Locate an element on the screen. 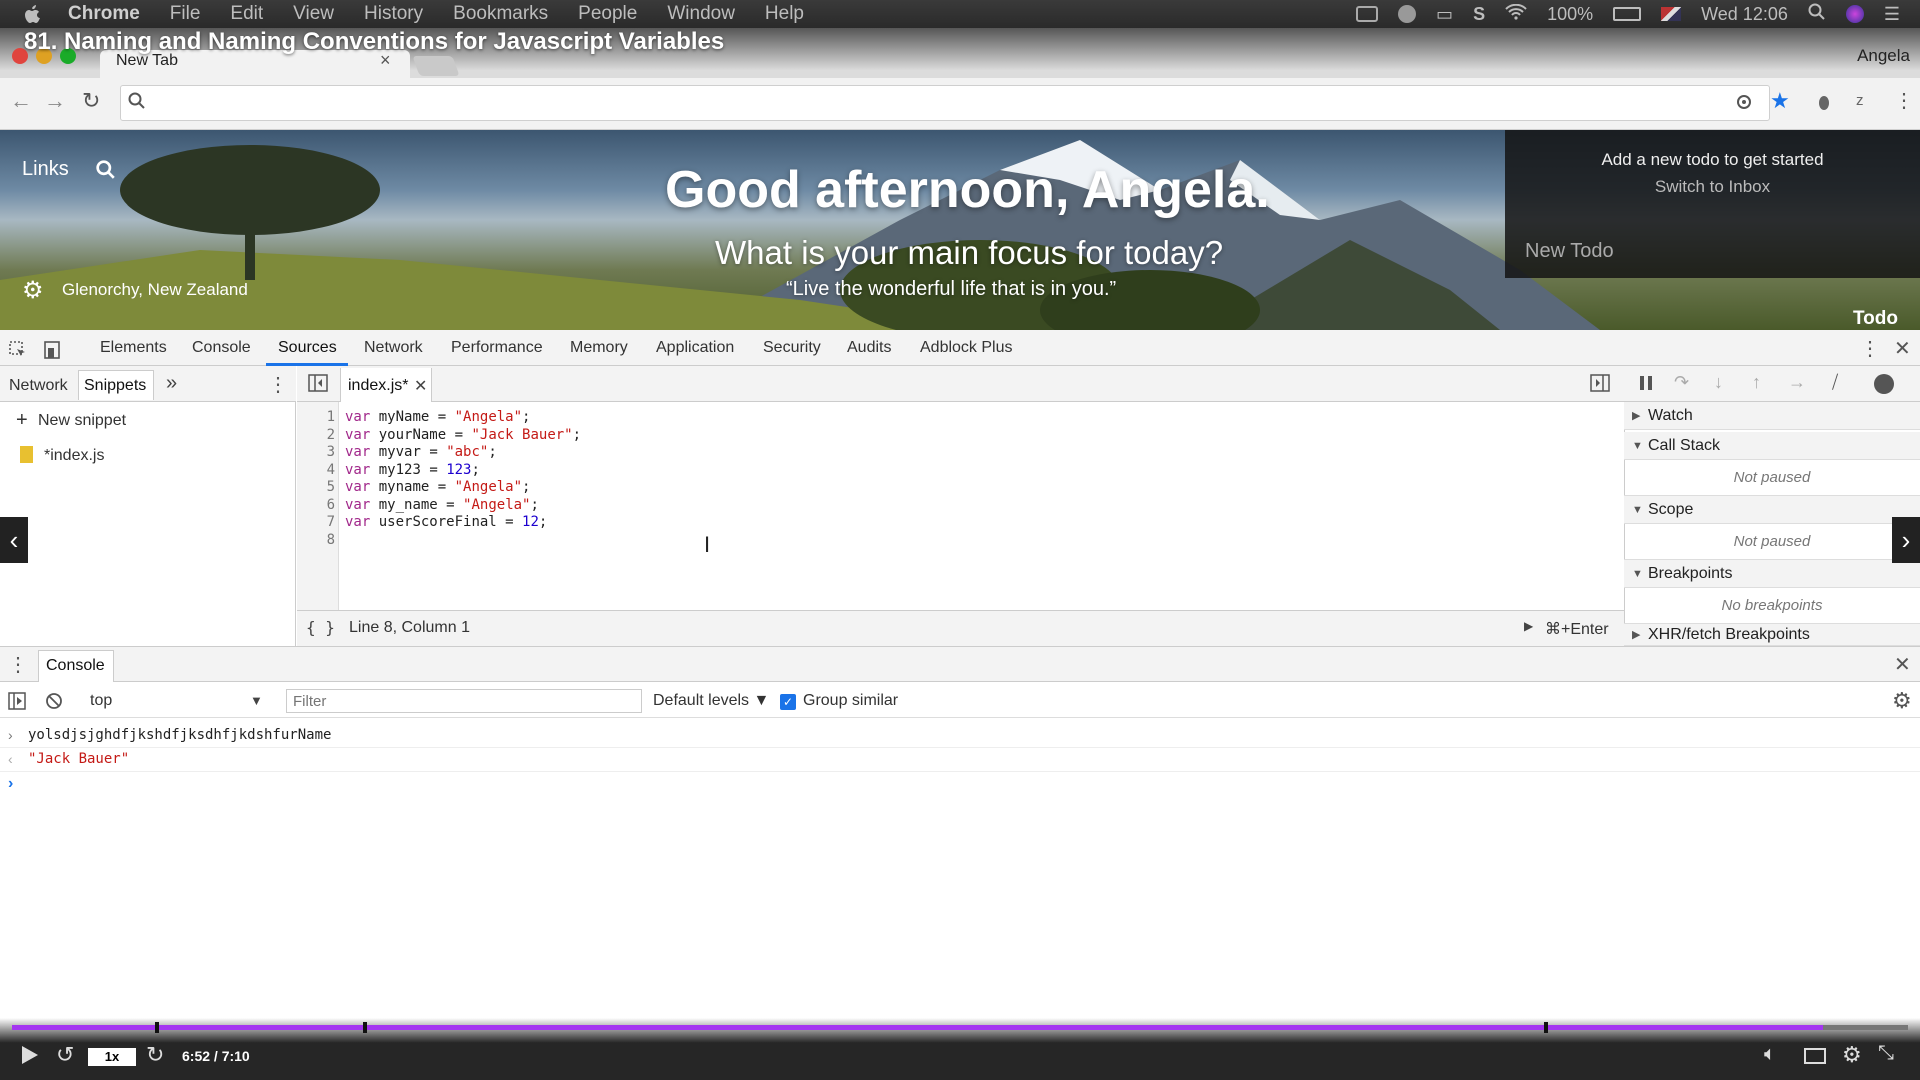 This screenshot has height=1080, width=1920. tab-audits: Audits is located at coordinates (869, 348).